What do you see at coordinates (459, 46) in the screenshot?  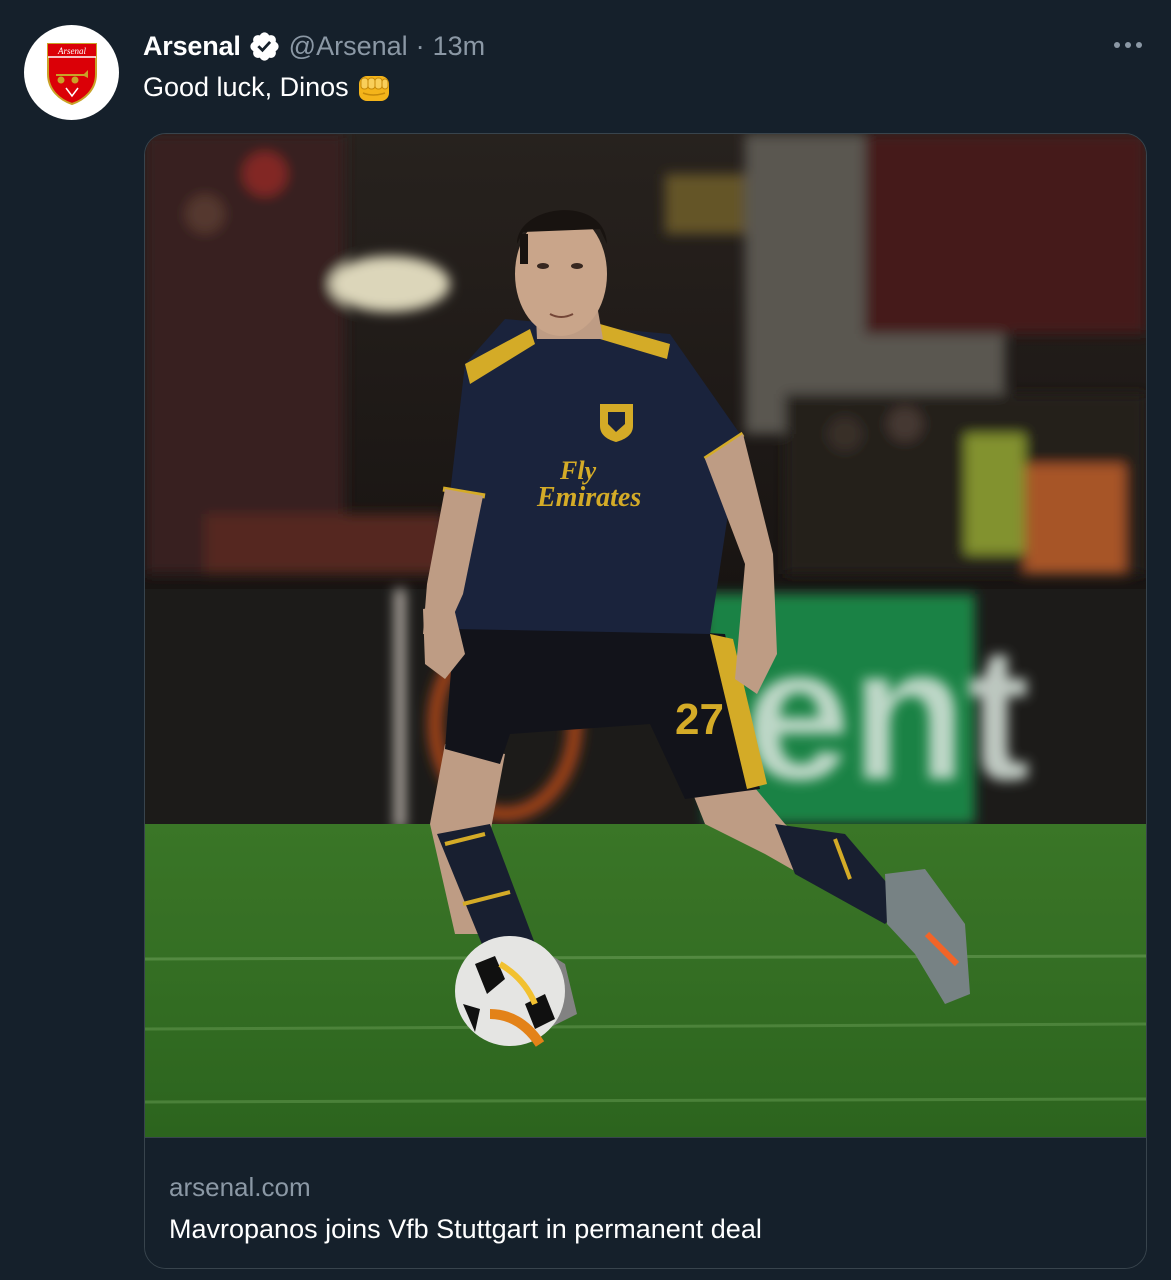 I see `tweet-timestamp: 13m` at bounding box center [459, 46].